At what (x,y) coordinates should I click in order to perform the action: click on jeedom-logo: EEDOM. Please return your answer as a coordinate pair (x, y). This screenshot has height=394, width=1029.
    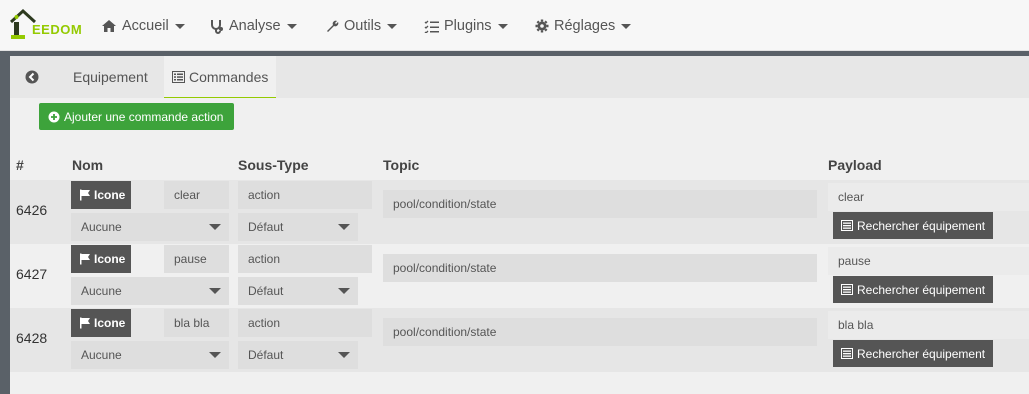
    Looking at the image, I should click on (46, 25).